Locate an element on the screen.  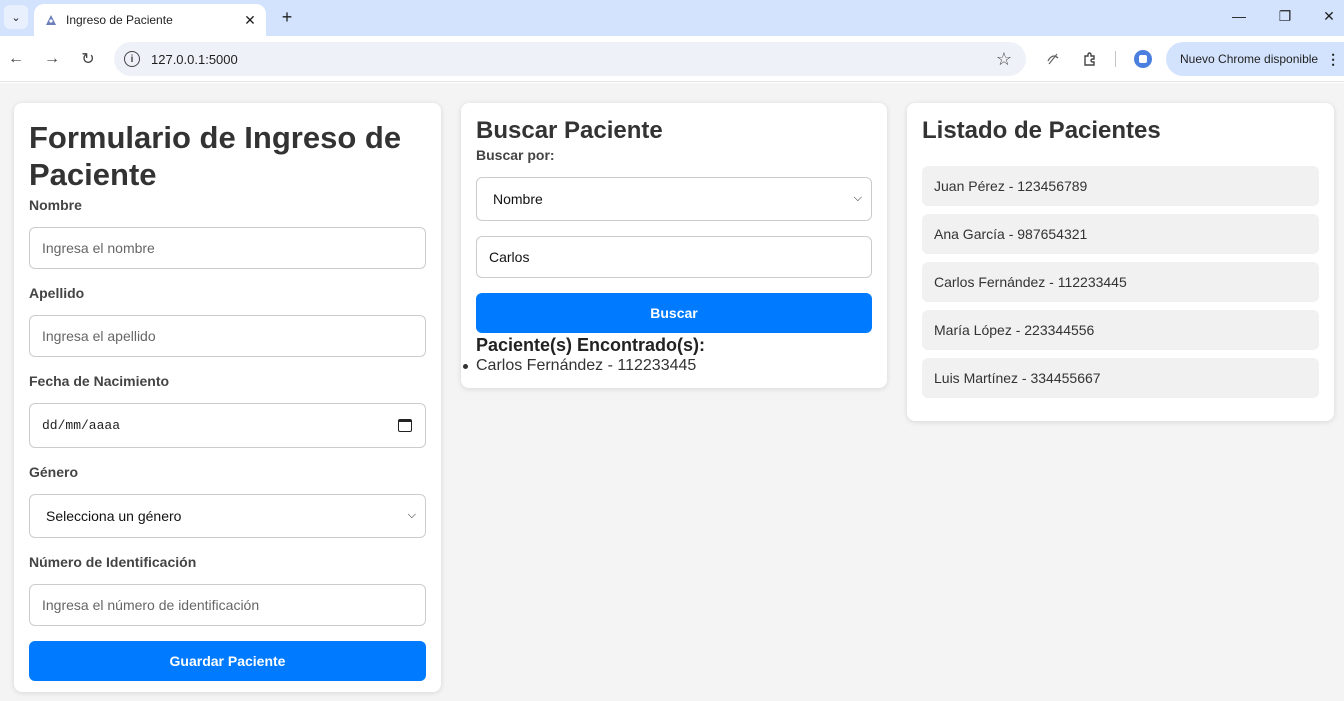
forward-button: → is located at coordinates (52, 59).